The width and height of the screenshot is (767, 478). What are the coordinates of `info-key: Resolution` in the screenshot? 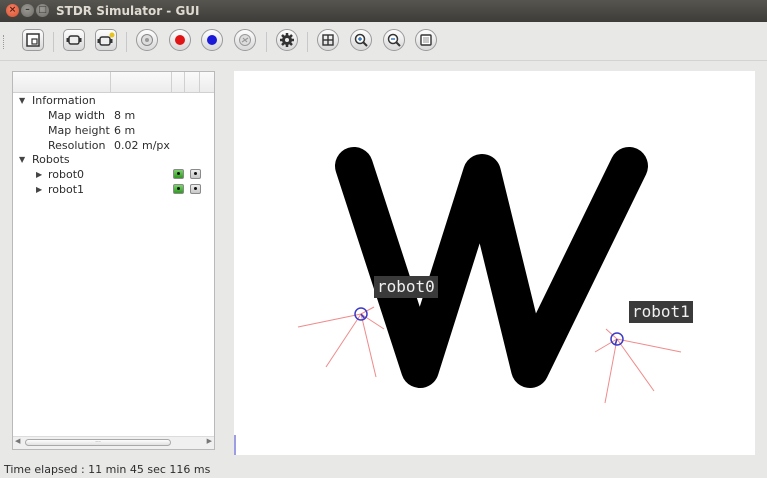 It's located at (77, 145).